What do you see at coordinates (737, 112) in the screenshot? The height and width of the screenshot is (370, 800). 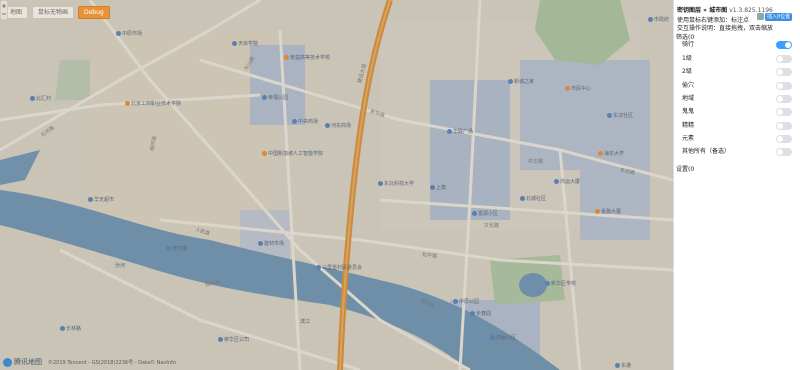 I see `filter-row: 鬼鬼` at bounding box center [737, 112].